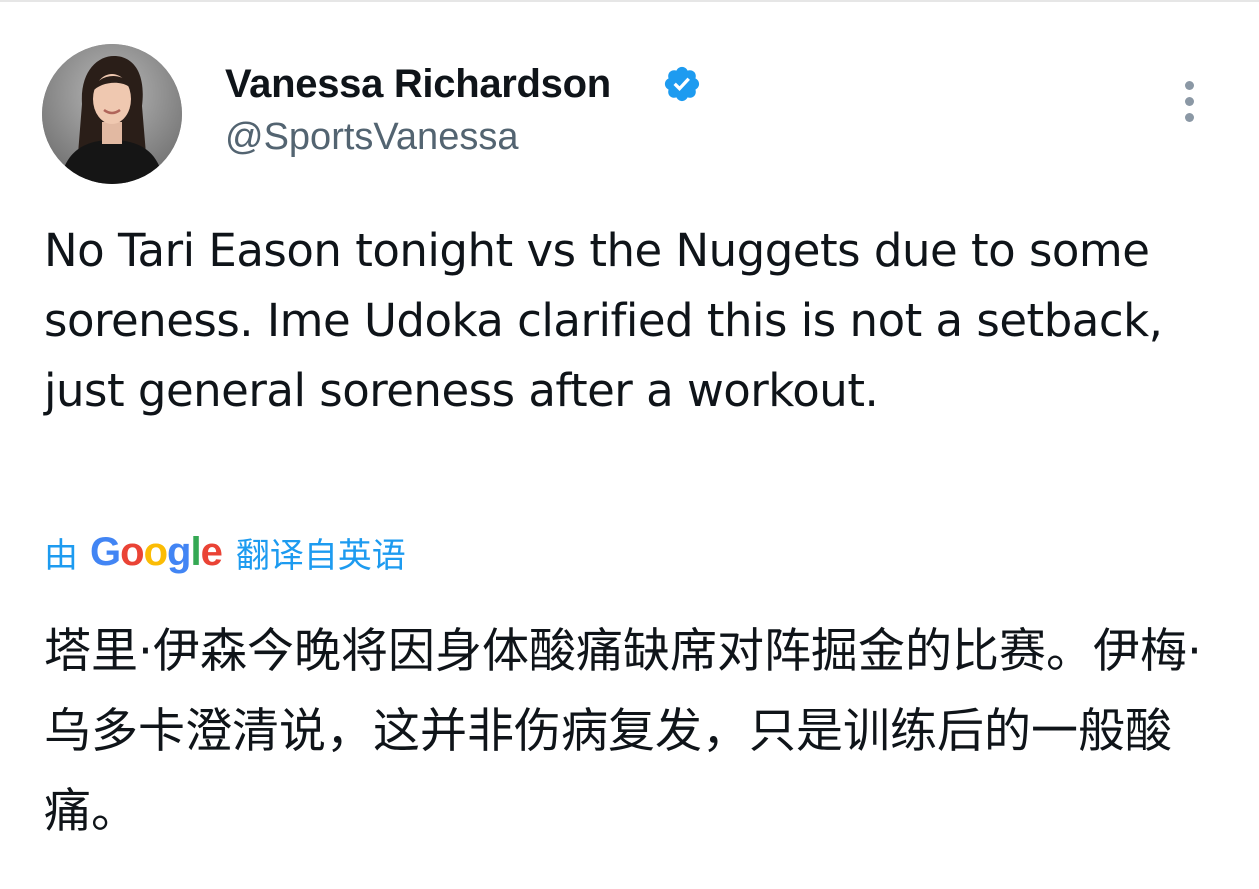  Describe the element at coordinates (320, 555) in the screenshot. I see `translation-source-label: 翻译自英语` at that location.